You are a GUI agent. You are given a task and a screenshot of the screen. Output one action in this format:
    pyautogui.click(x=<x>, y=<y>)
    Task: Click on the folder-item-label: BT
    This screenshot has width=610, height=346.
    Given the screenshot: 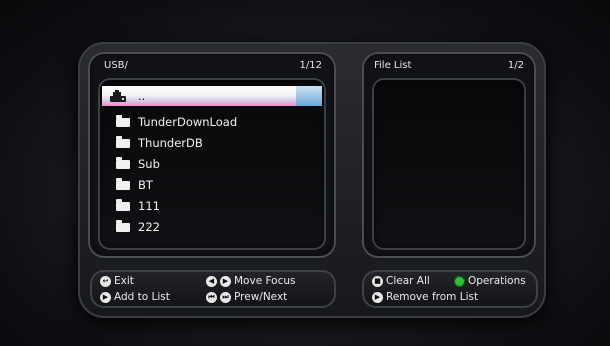 What is the action you would take?
    pyautogui.click(x=145, y=185)
    